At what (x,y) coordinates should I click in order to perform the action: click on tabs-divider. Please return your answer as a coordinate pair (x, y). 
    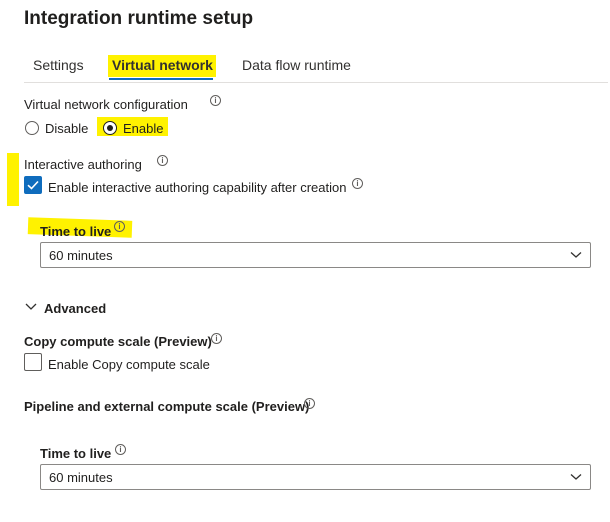
    Looking at the image, I should click on (316, 82).